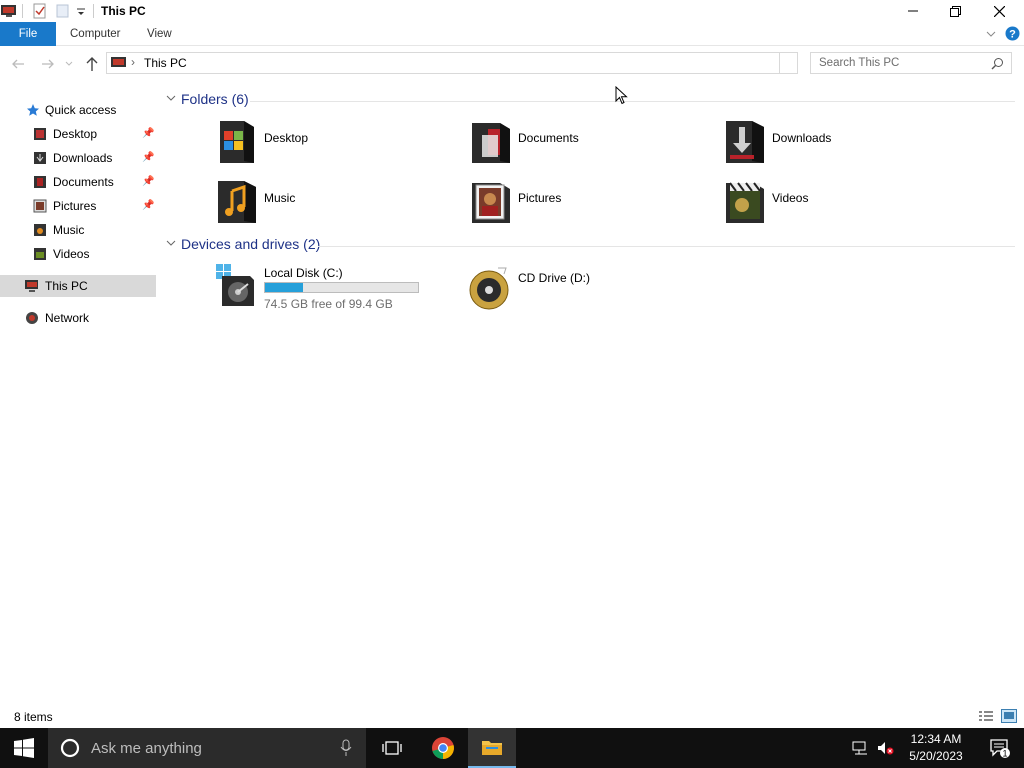  Describe the element at coordinates (328, 304) in the screenshot. I see `drive-free-space: 74.5 GB free of 99.4 GB` at that location.